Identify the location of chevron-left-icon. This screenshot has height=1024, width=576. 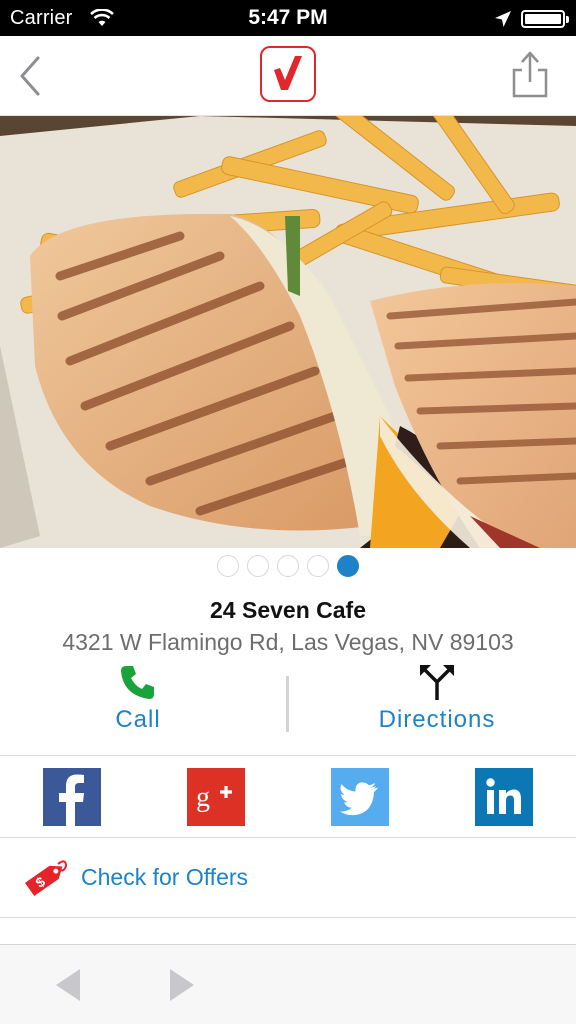
(30, 76).